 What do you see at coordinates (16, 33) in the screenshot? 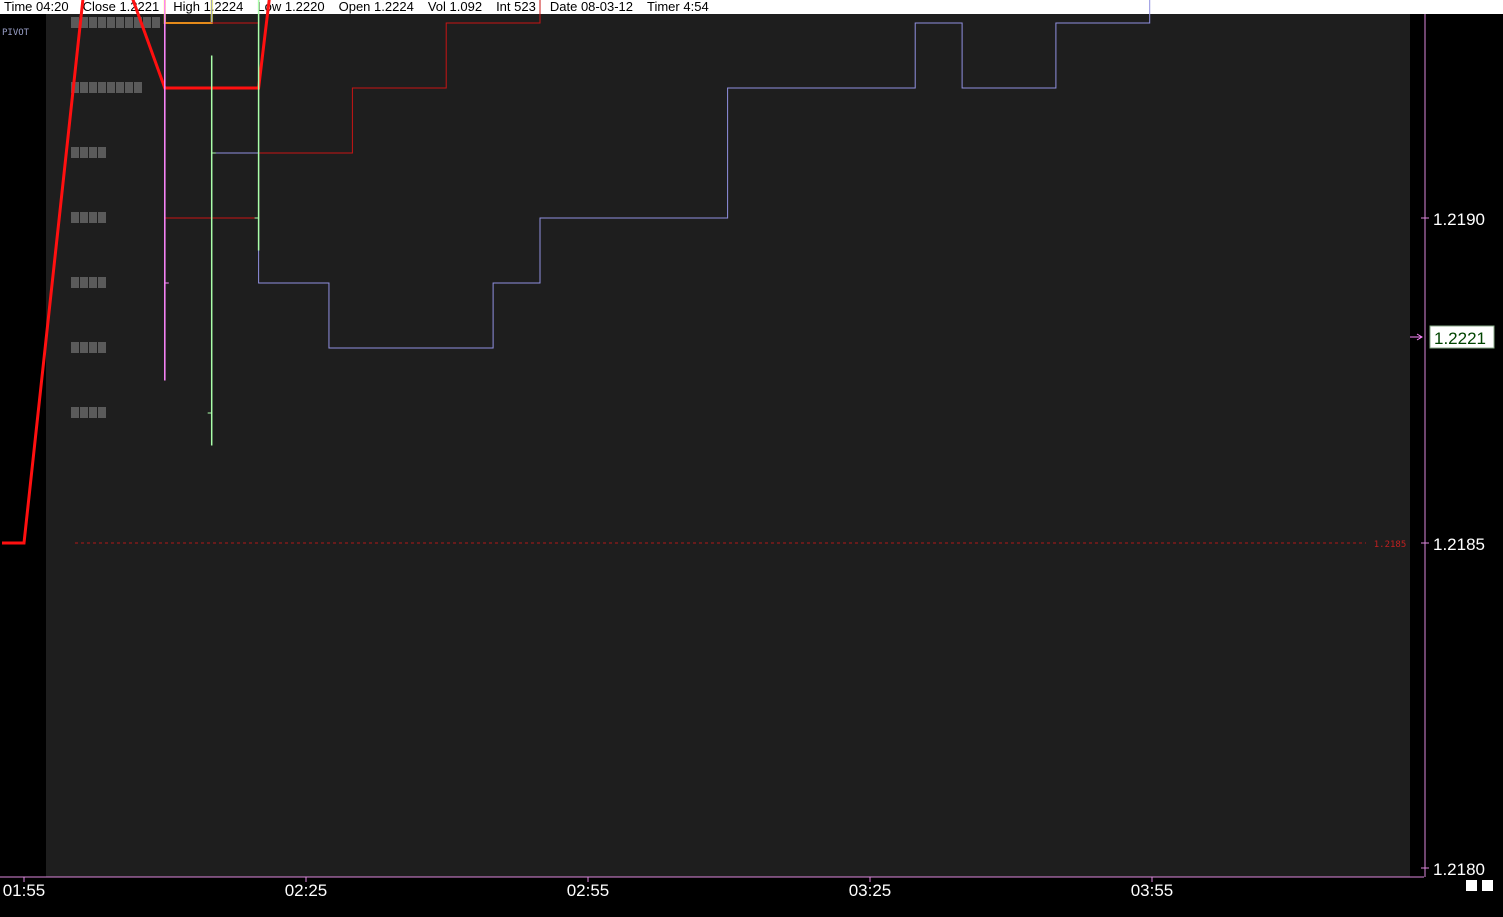
I see `pivot-label: PIVOT` at bounding box center [16, 33].